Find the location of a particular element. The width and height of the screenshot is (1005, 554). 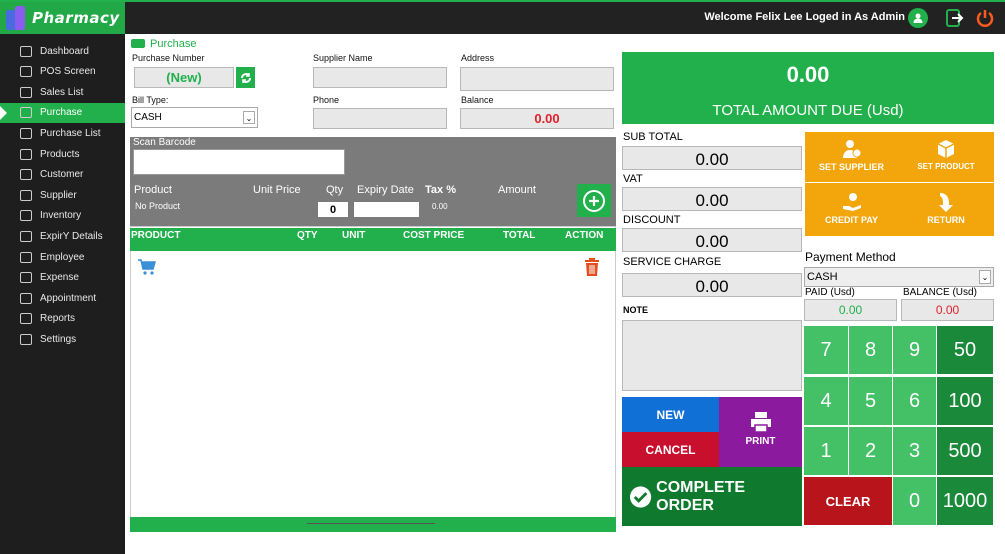

return-button: RETURN is located at coordinates (946, 209).